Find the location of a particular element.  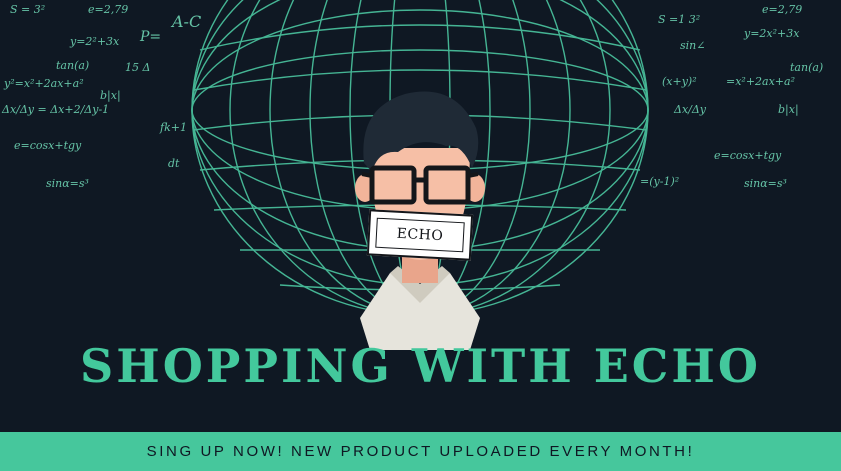

formula: Δx/Δy is located at coordinates (690, 109).